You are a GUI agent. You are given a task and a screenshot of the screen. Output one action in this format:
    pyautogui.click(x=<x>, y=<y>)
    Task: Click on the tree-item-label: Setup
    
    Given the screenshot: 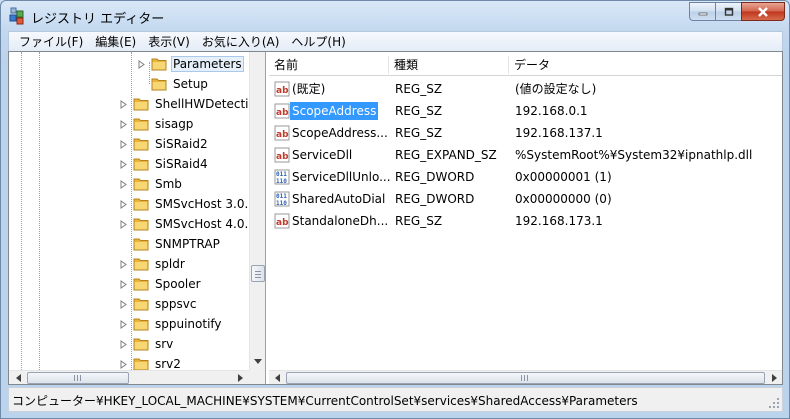 What is the action you would take?
    pyautogui.click(x=190, y=84)
    